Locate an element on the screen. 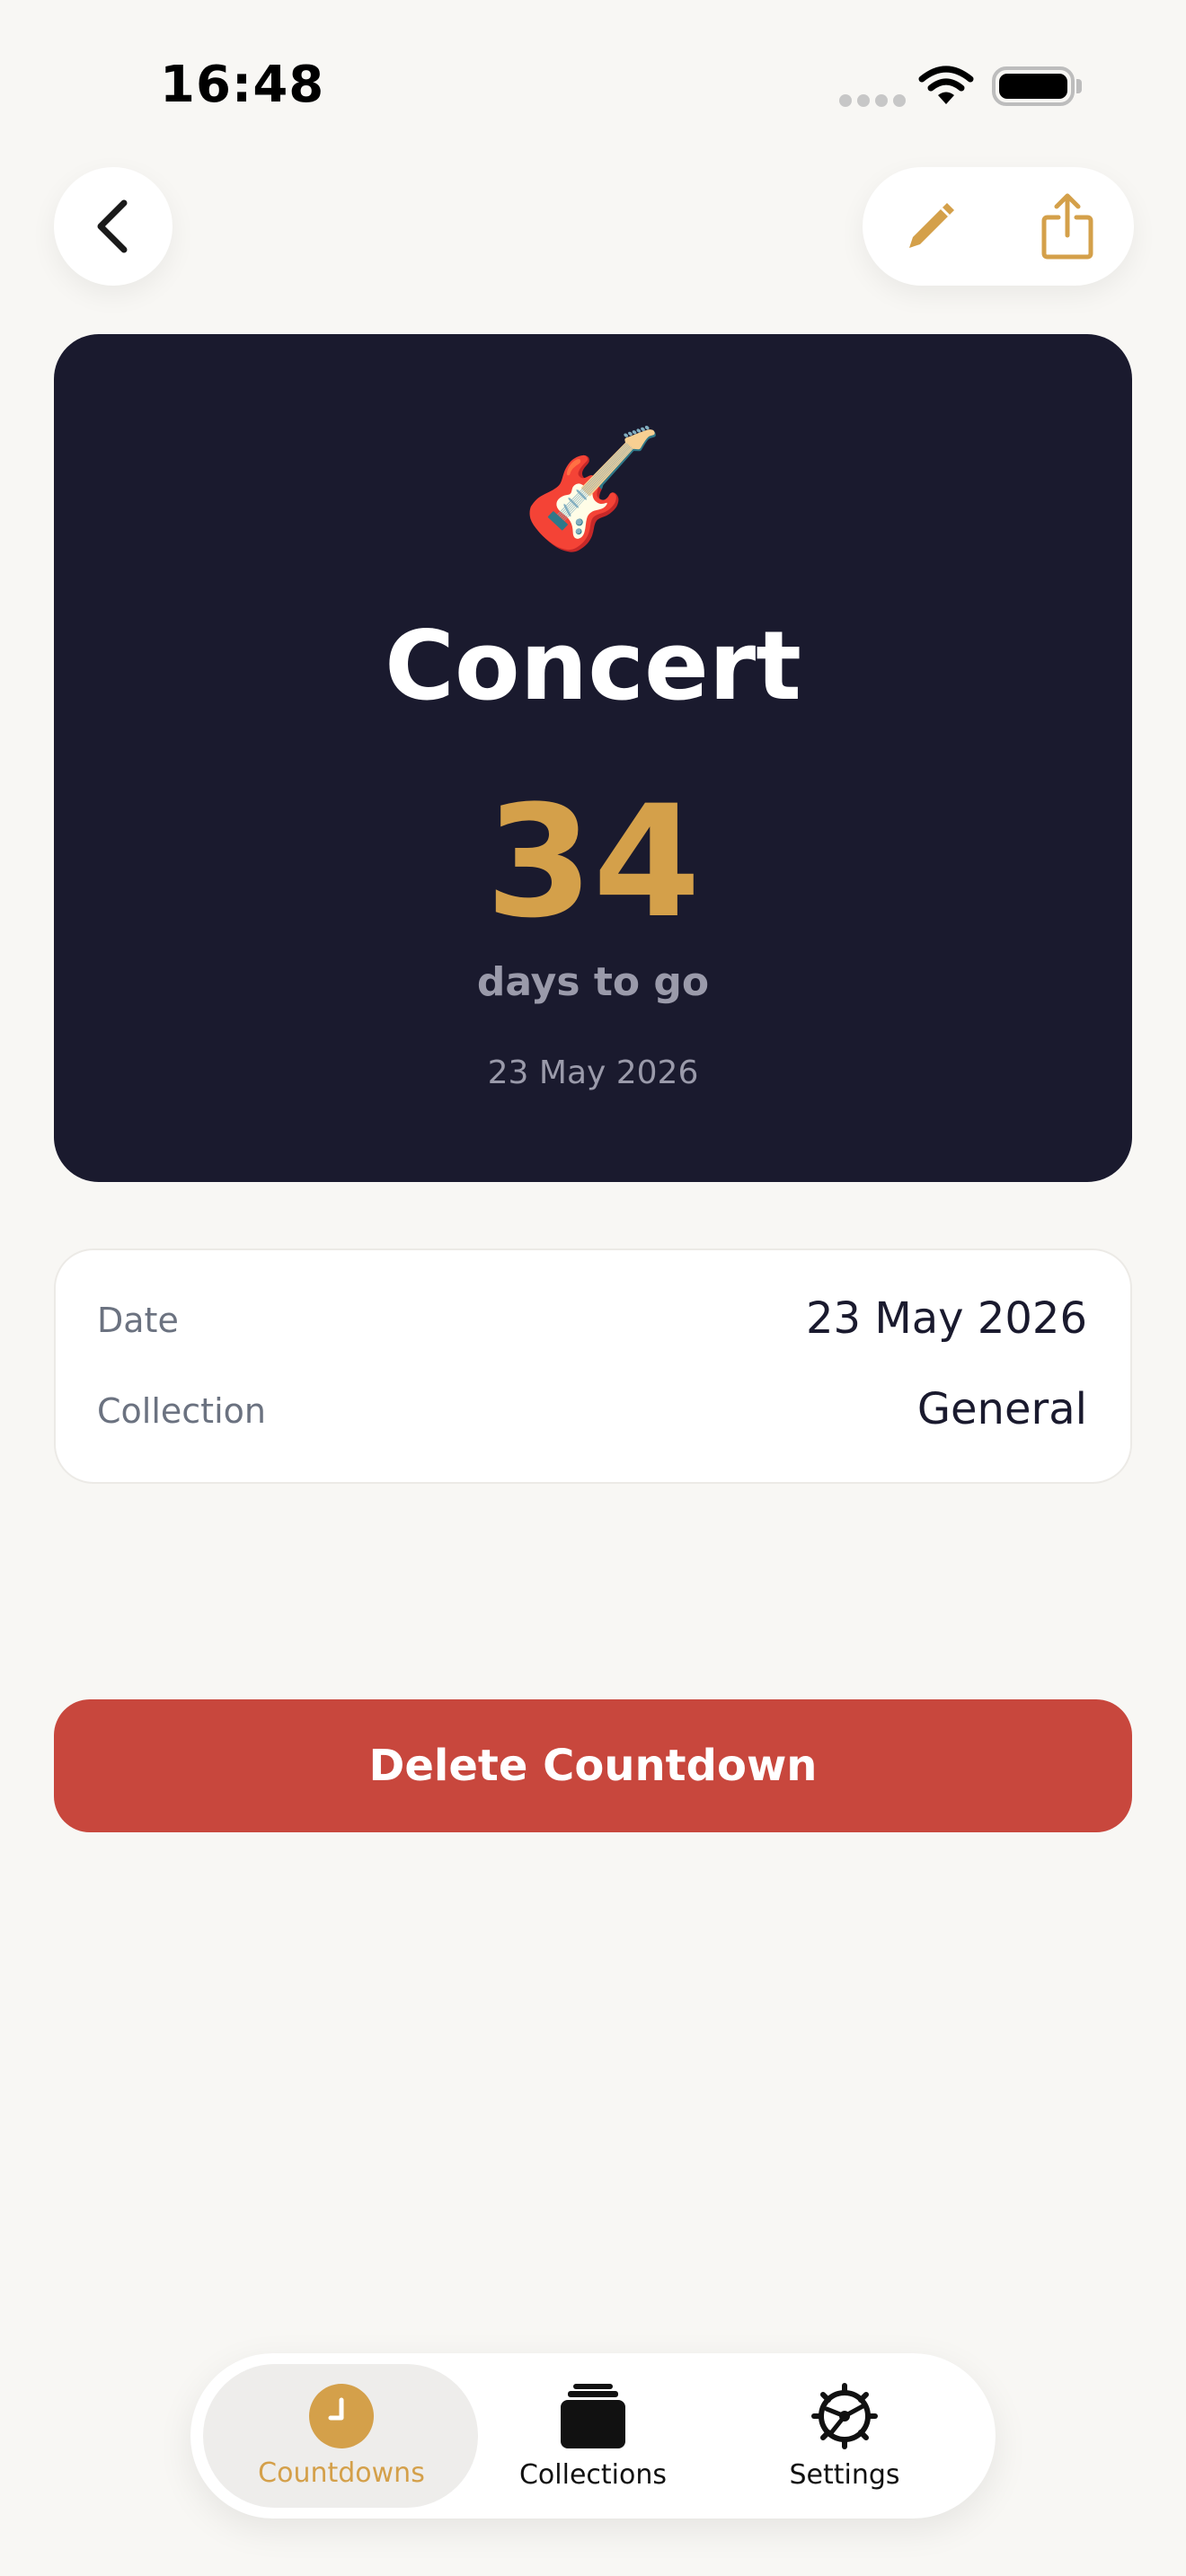 The image size is (1186, 2576). date-label: Date is located at coordinates (138, 1320).